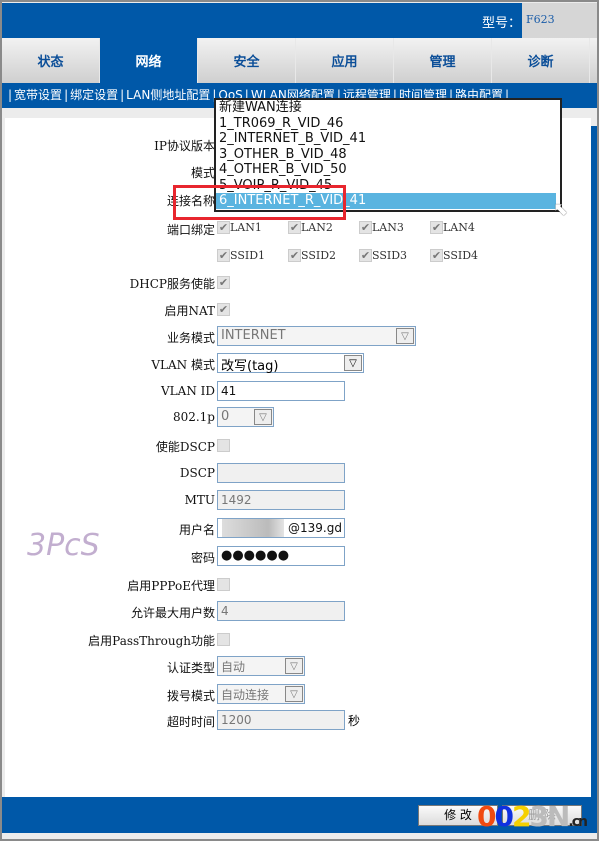 The width and height of the screenshot is (599, 841). Describe the element at coordinates (532, 816) in the screenshot. I see `watermark: 0023N.cn` at that location.